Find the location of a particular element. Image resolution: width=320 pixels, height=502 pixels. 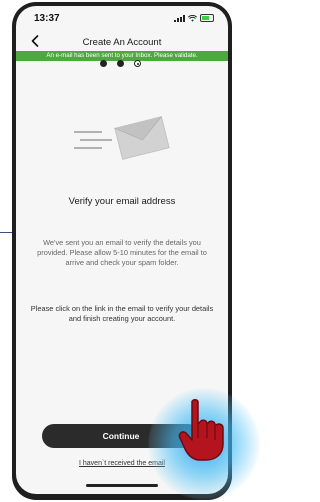

step-indicator is located at coordinates (120, 63).